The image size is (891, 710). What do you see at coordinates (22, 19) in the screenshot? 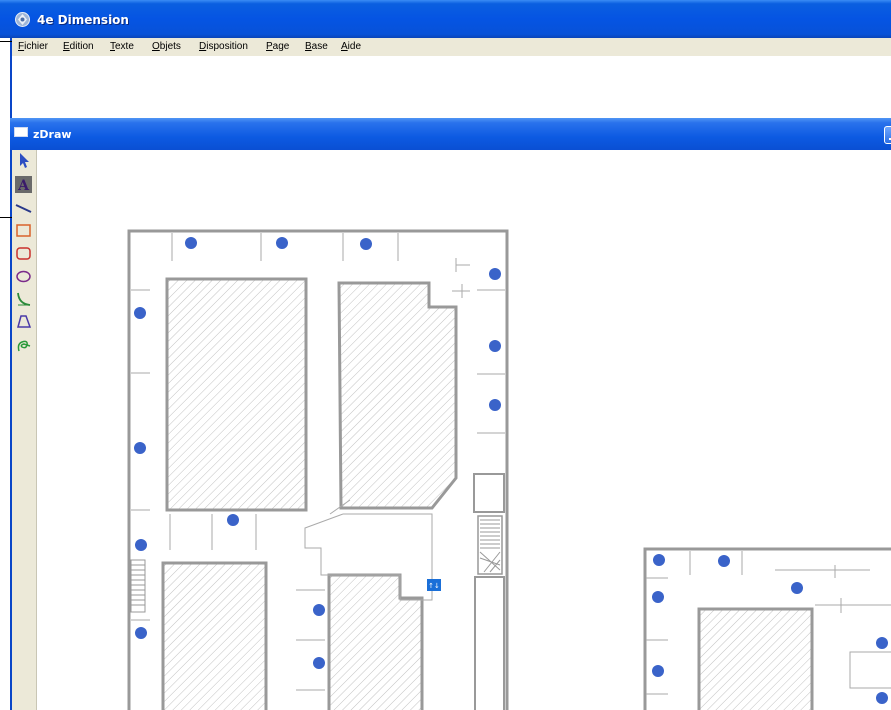
I see `app-logo-icon` at bounding box center [22, 19].